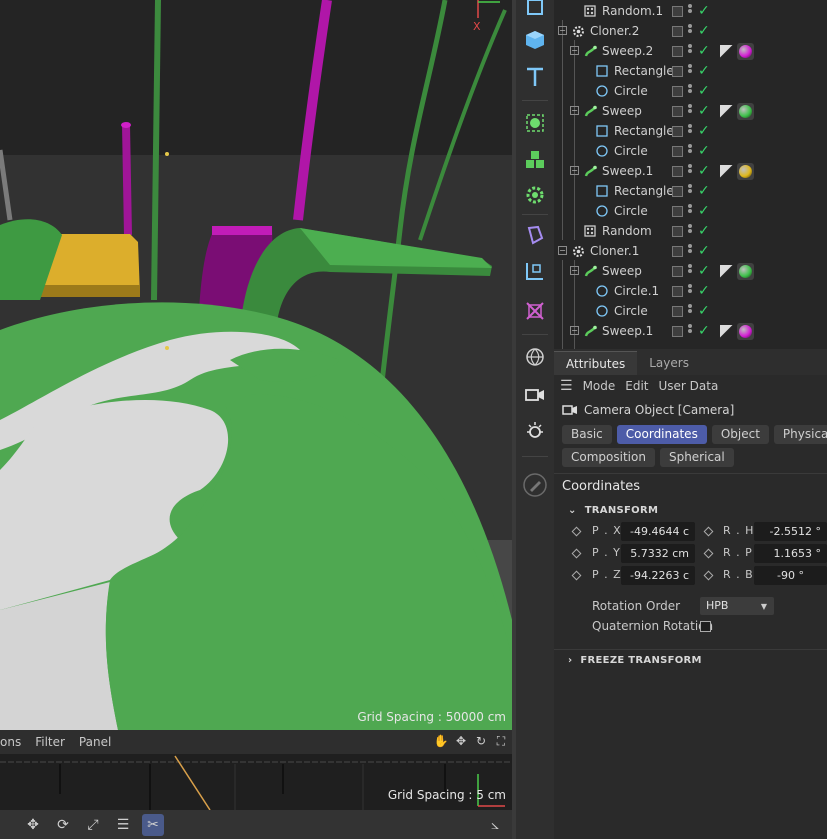  What do you see at coordinates (535, 271) in the screenshot?
I see `field-icon` at bounding box center [535, 271].